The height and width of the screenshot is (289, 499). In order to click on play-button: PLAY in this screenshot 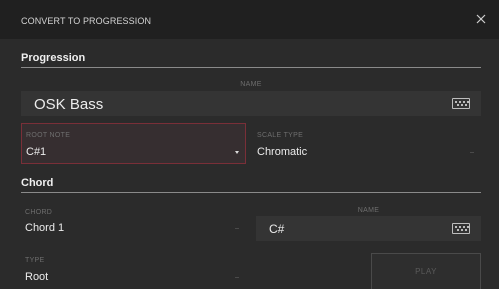, I will do `click(426, 271)`.